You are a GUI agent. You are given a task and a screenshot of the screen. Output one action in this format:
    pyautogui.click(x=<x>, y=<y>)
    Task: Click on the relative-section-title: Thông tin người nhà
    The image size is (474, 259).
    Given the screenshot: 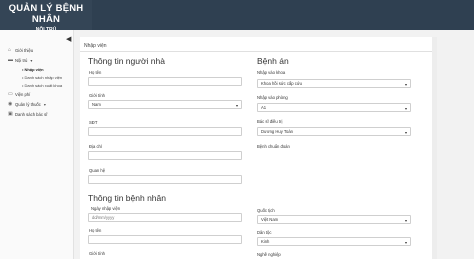 What is the action you would take?
    pyautogui.click(x=126, y=61)
    